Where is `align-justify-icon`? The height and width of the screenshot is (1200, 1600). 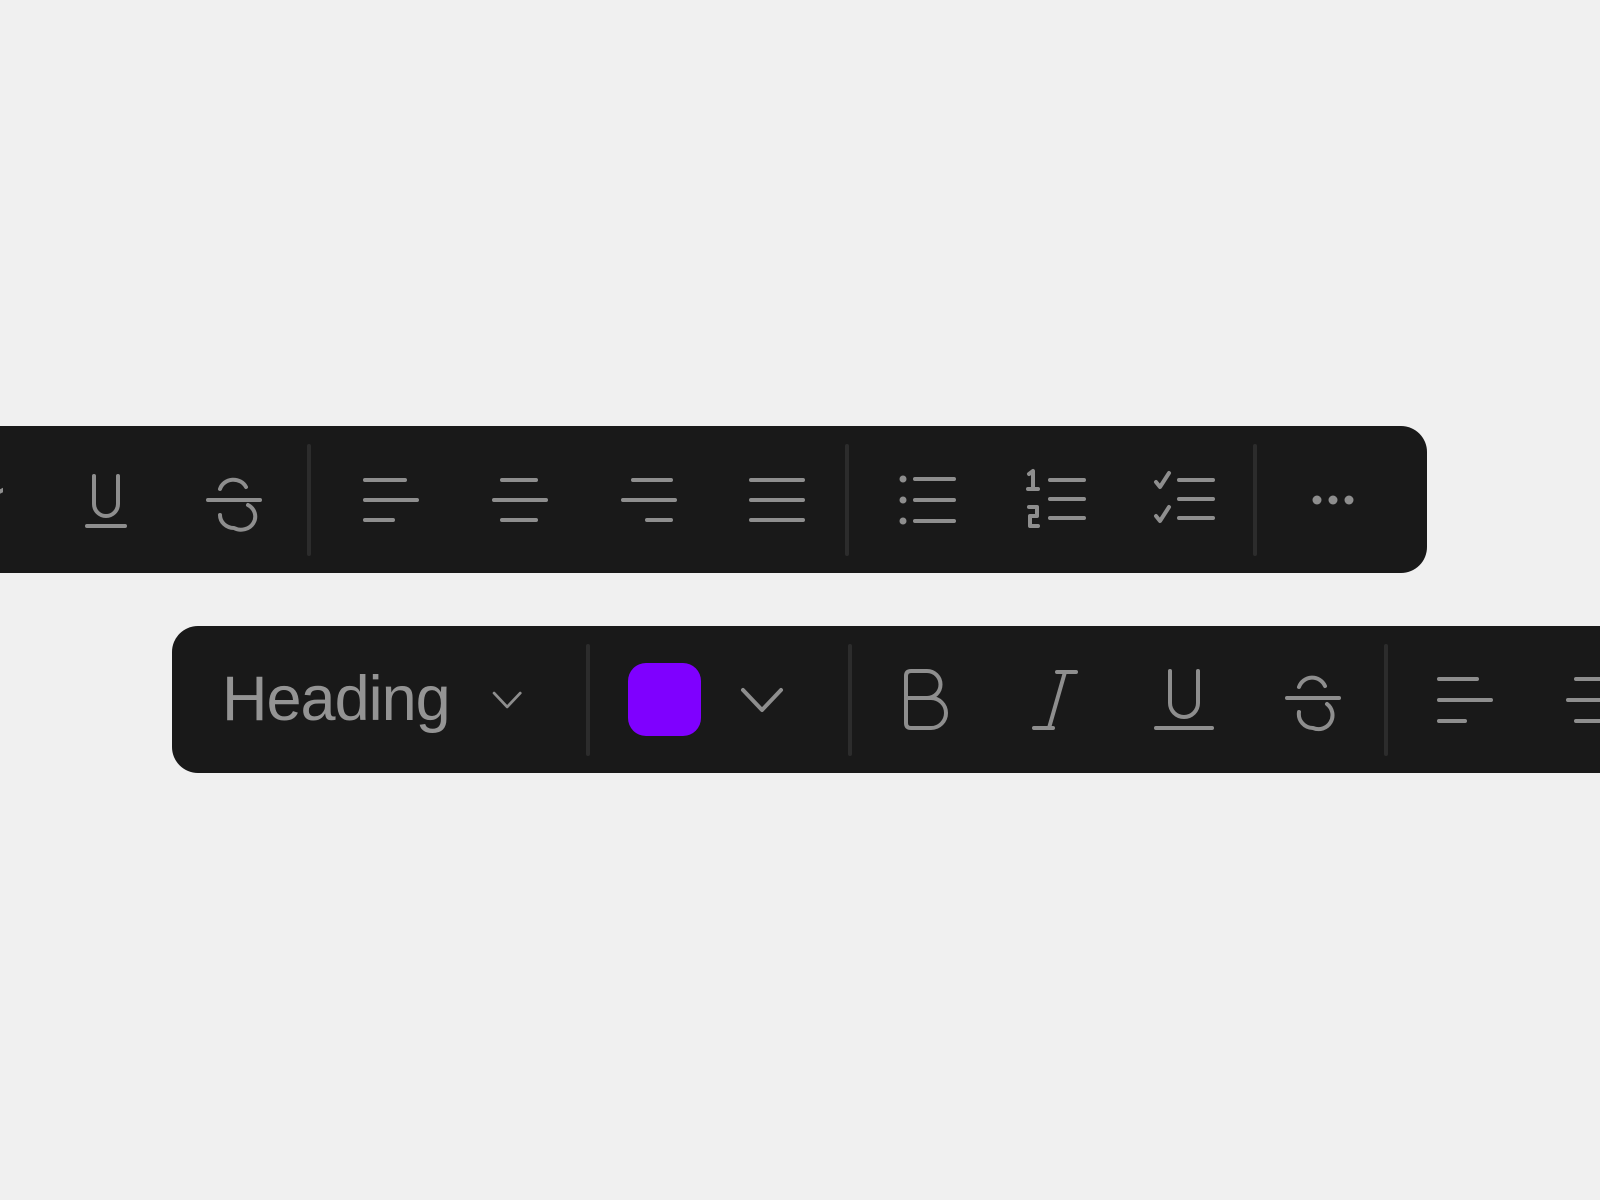
align-justify-icon is located at coordinates (777, 499).